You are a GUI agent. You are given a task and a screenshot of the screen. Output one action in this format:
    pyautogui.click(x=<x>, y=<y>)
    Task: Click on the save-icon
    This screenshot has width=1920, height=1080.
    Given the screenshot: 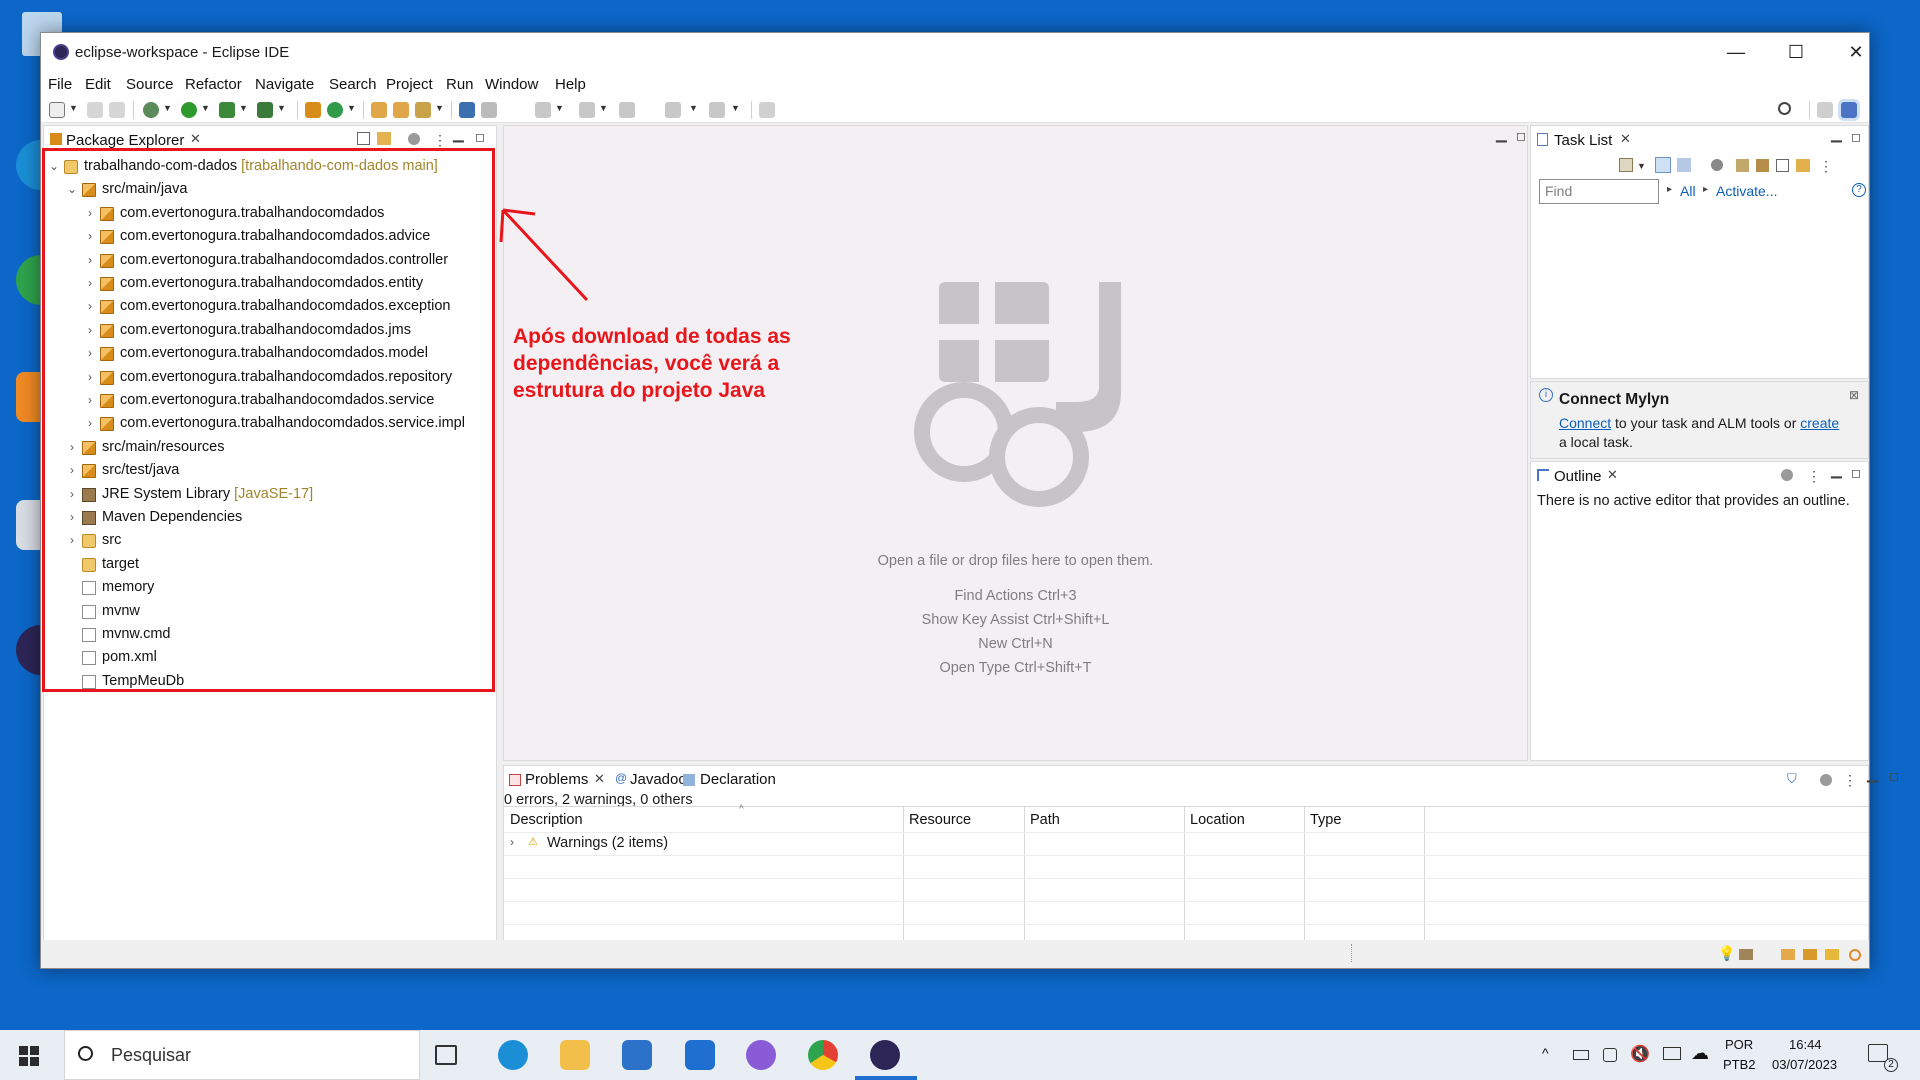 What is the action you would take?
    pyautogui.click(x=95, y=110)
    